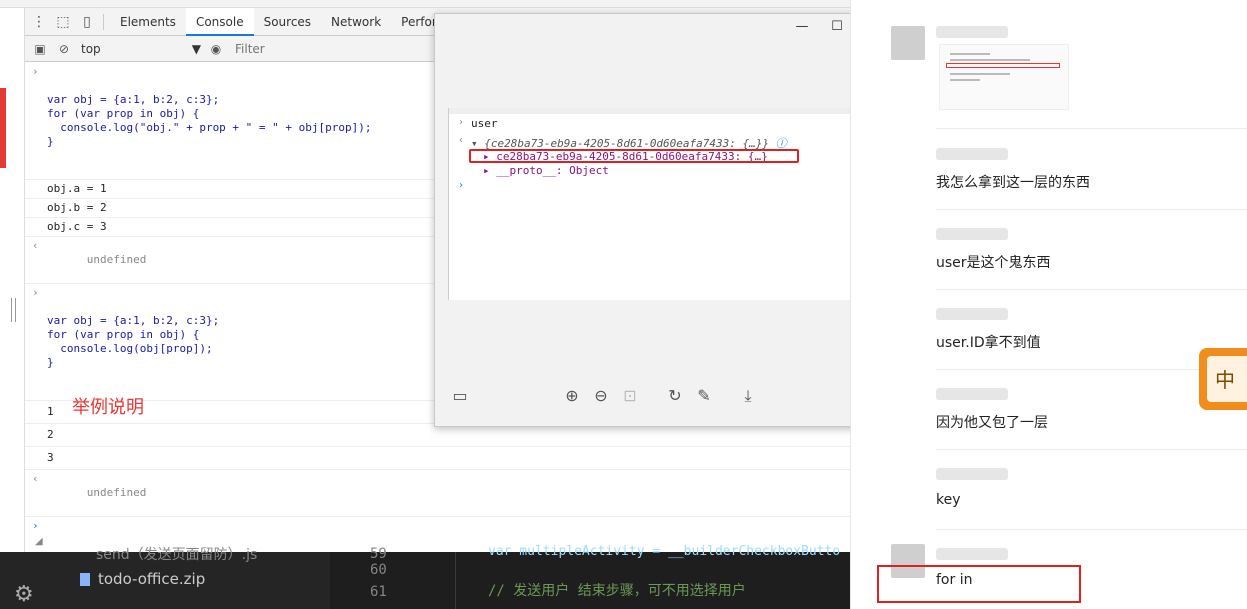 This screenshot has height=609, width=1247. What do you see at coordinates (437, 435) in the screenshot?
I see `console-log-row: 2` at bounding box center [437, 435].